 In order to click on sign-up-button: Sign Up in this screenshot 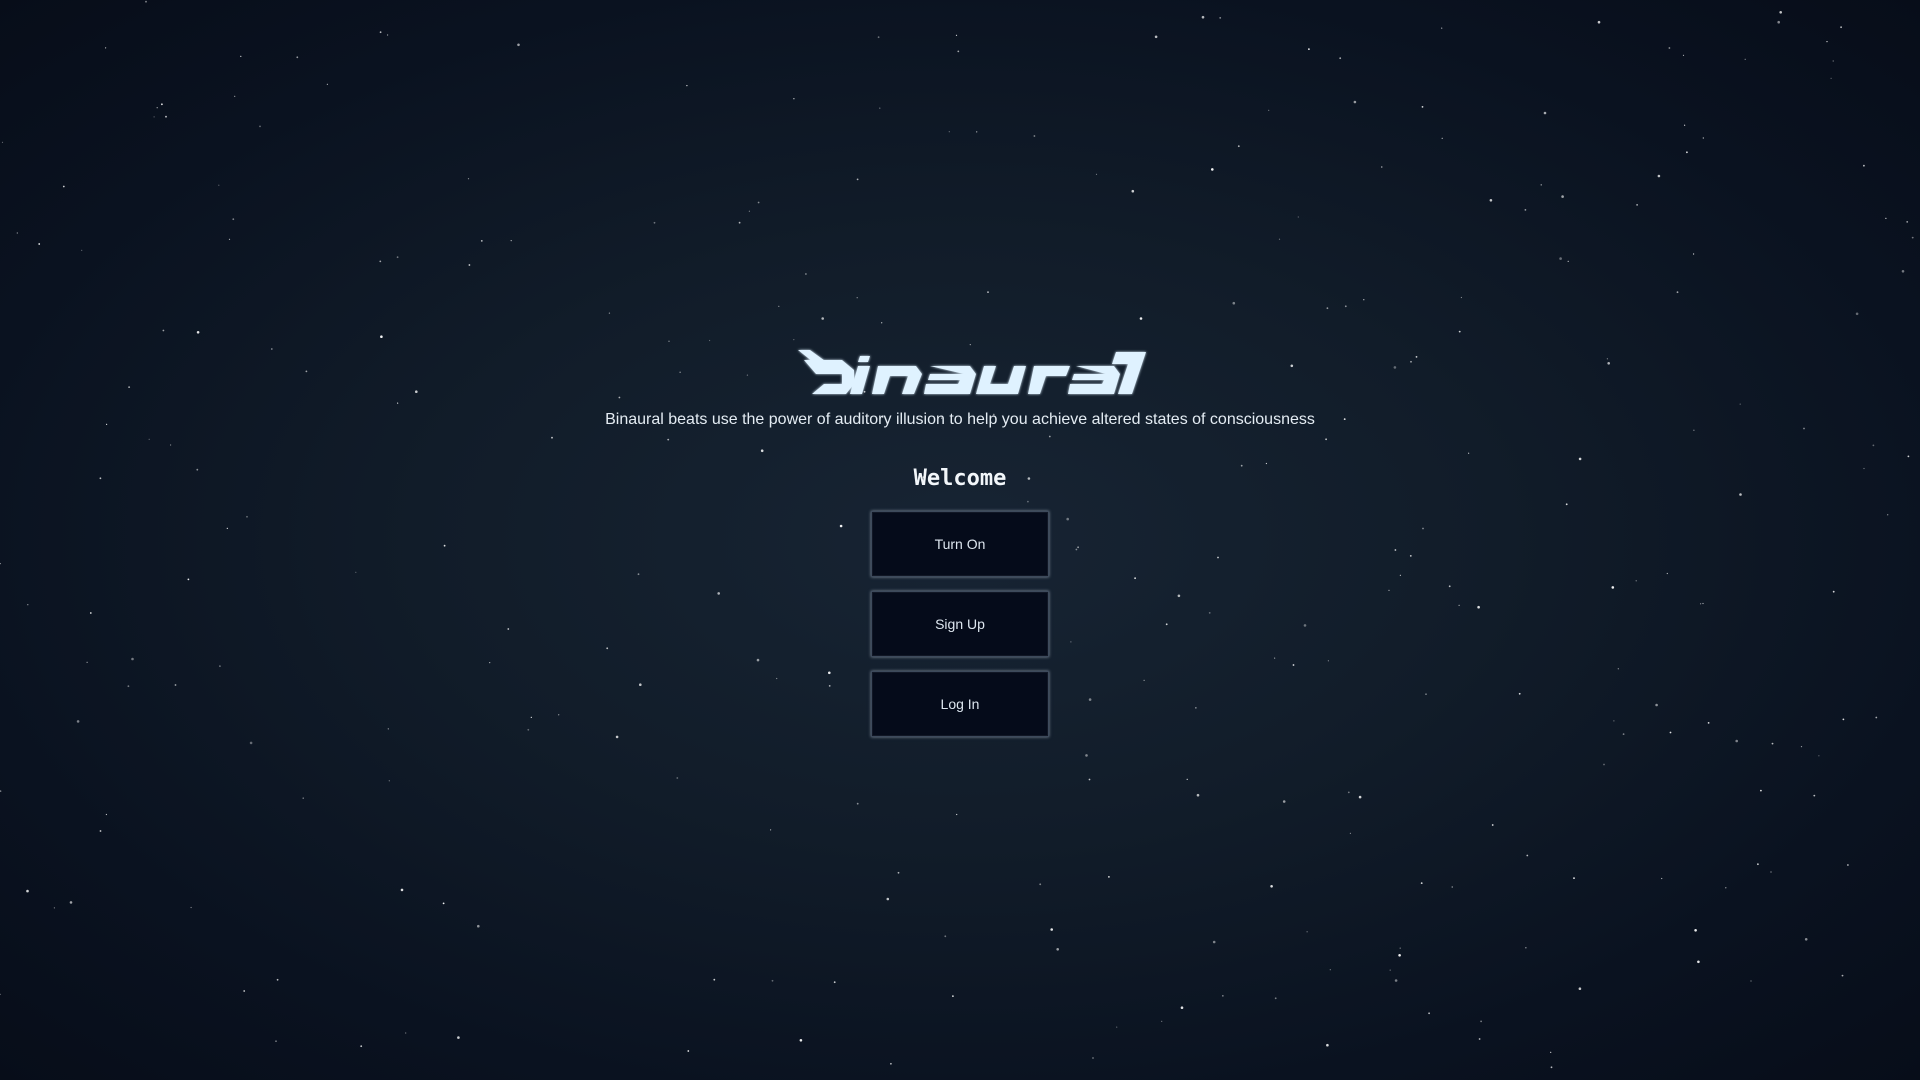, I will do `click(960, 624)`.